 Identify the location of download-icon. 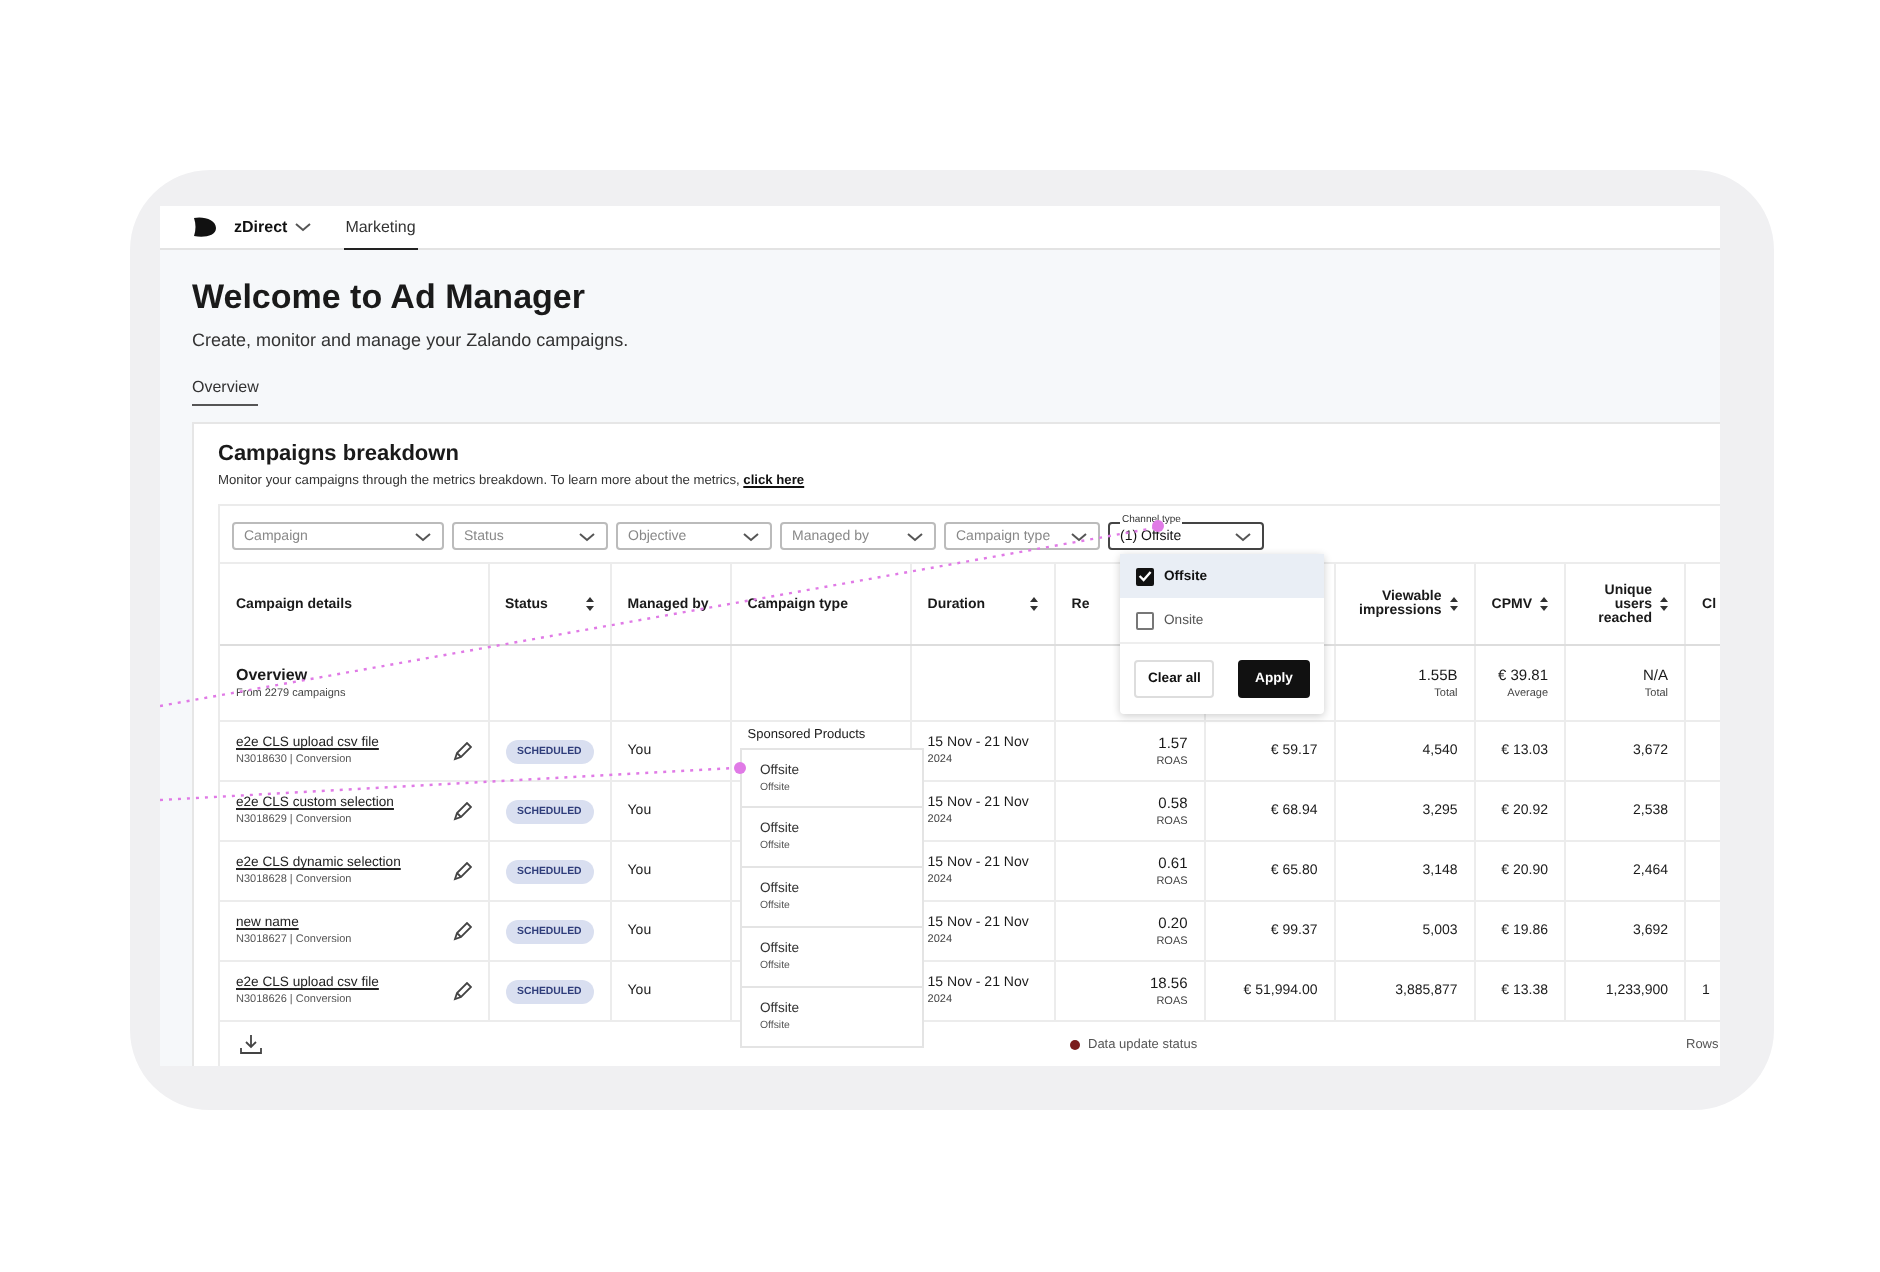
(251, 1044).